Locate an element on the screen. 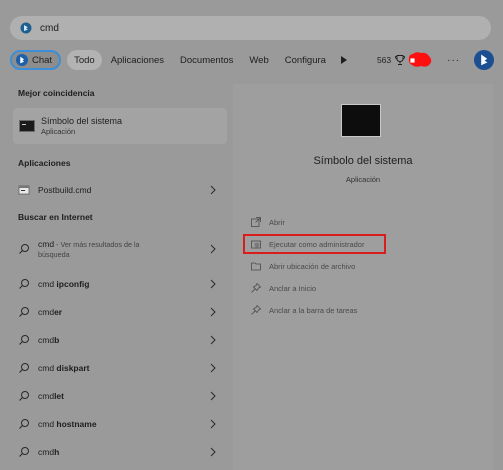 This screenshot has height=470, width=503. tab-documentos: Documentos is located at coordinates (206, 60).